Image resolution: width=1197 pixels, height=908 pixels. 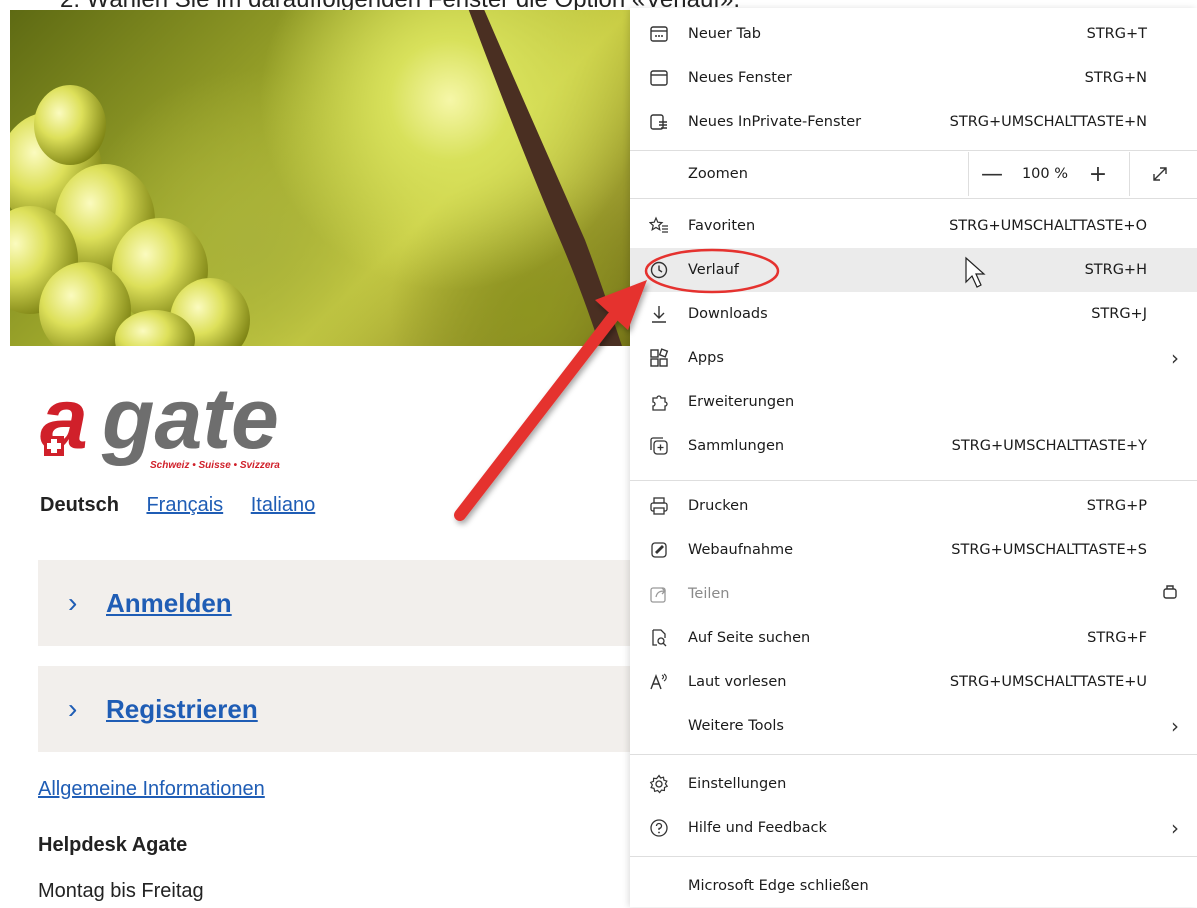 What do you see at coordinates (913, 828) in the screenshot?
I see `menu-item-help: Hilfe und Feedback ›` at bounding box center [913, 828].